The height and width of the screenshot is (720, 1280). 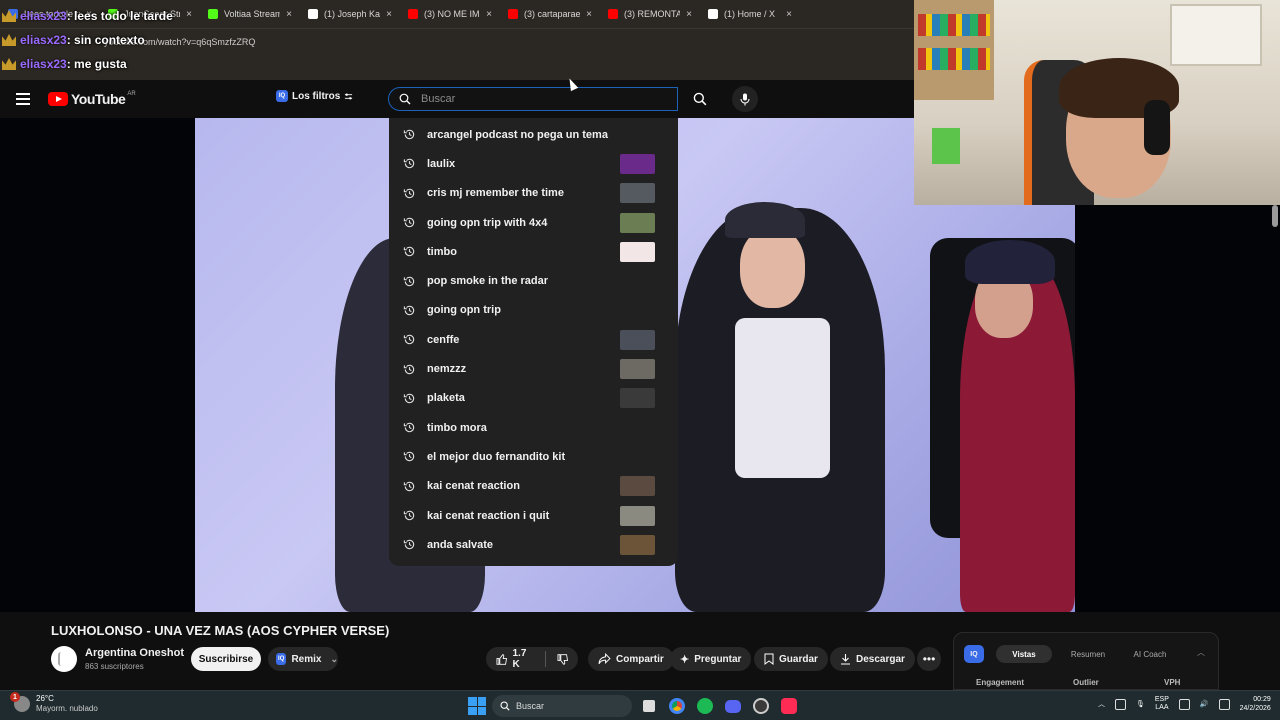 I want to click on tab-favicon-icon, so click(x=313, y=14).